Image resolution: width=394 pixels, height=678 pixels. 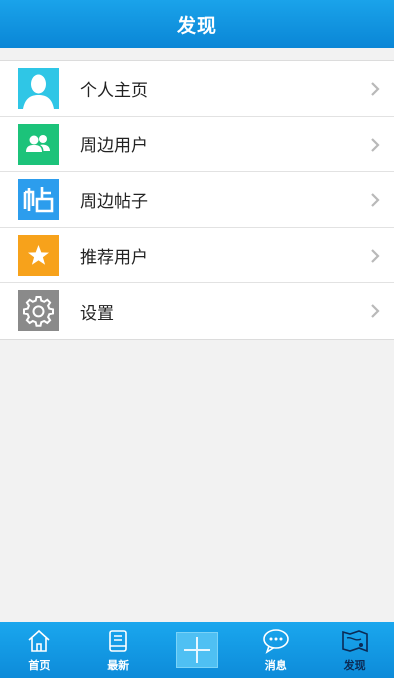 I want to click on star-icon, so click(x=38, y=255).